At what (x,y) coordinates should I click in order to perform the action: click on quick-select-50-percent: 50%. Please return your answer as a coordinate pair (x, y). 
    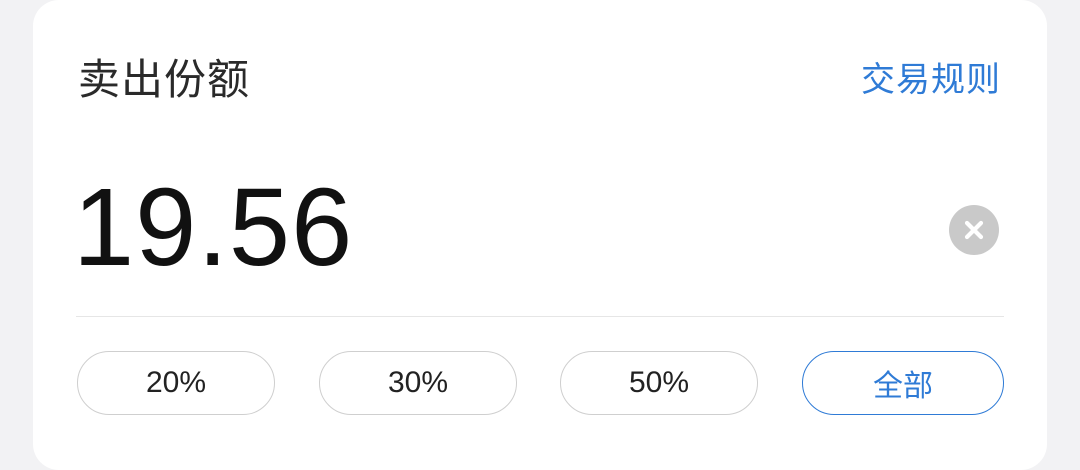
    Looking at the image, I should click on (659, 383).